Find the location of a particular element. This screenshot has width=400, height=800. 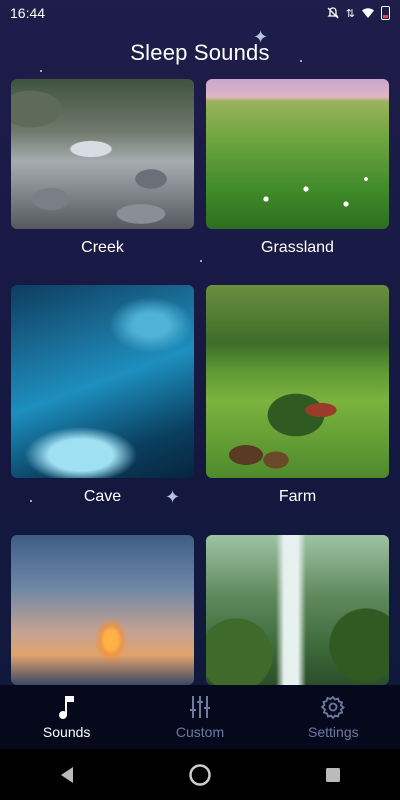

tab-sounds: Sounds is located at coordinates (66, 717).